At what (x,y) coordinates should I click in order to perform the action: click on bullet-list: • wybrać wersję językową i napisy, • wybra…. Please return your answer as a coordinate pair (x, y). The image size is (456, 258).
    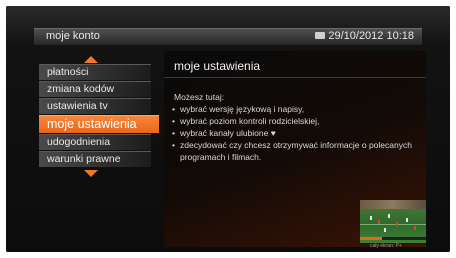
    Looking at the image, I should click on (295, 133).